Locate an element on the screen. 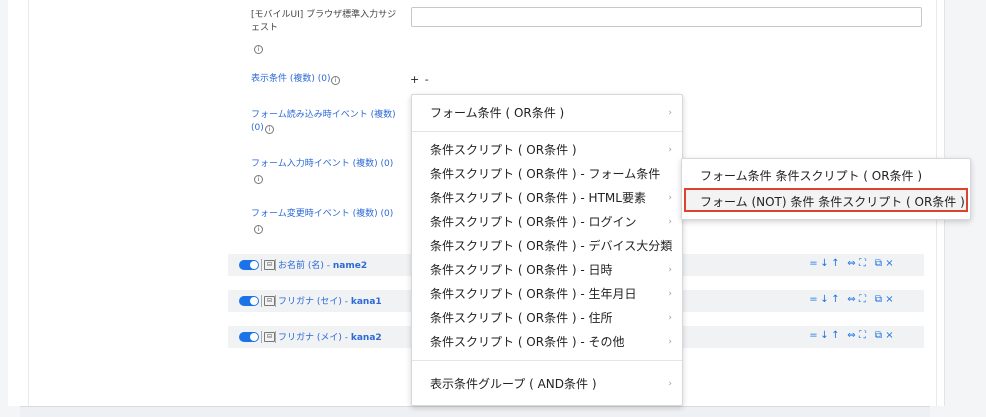 Image resolution: width=986 pixels, height=417 pixels. load-event-label-line1: フォーム読み込み時イベント (複数) is located at coordinates (323, 115).